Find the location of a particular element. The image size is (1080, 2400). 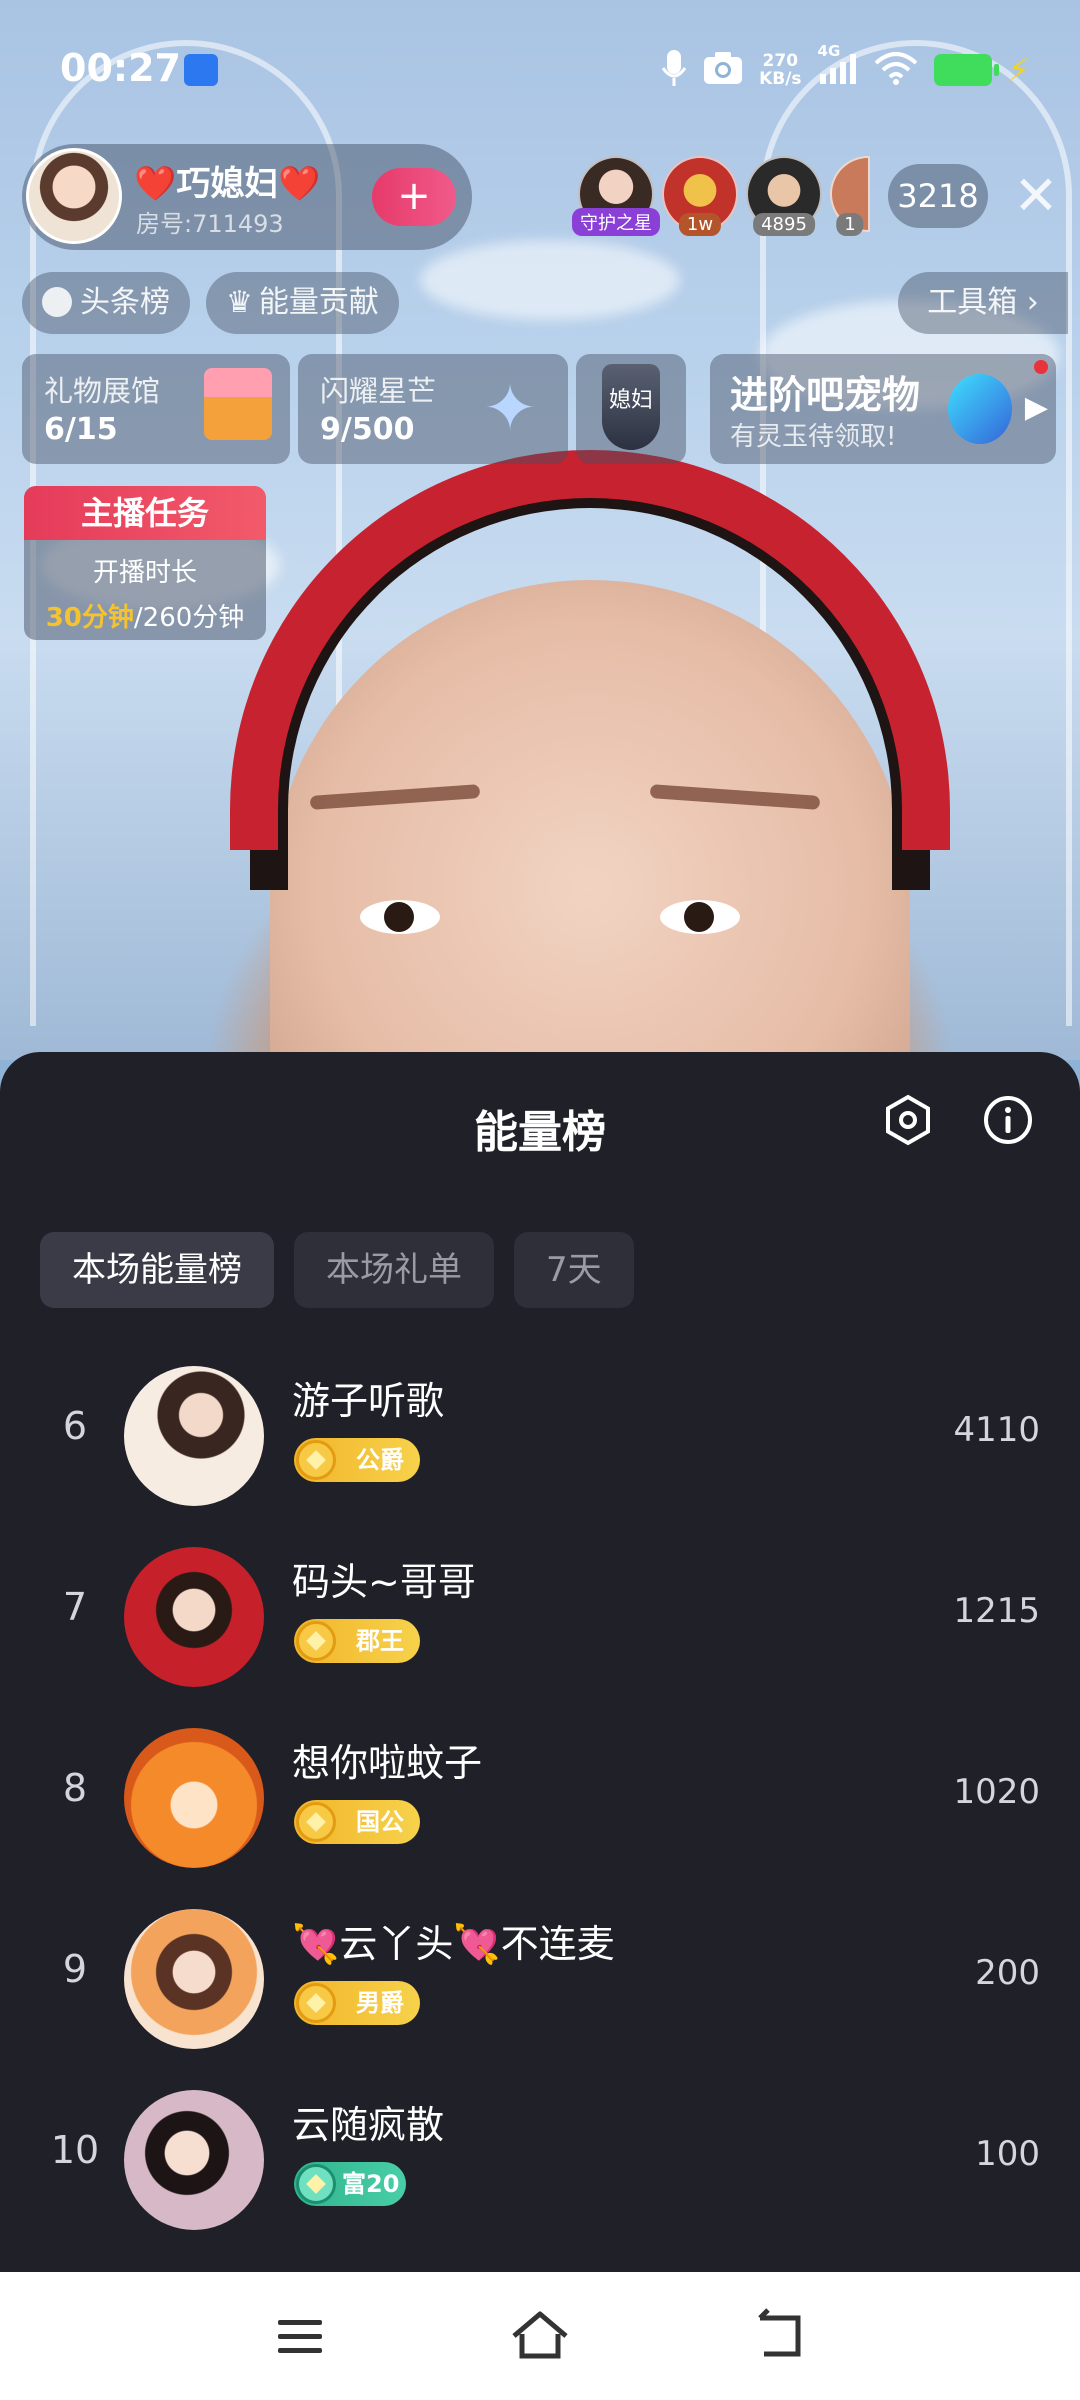

viewer-badge: 1w is located at coordinates (700, 224).